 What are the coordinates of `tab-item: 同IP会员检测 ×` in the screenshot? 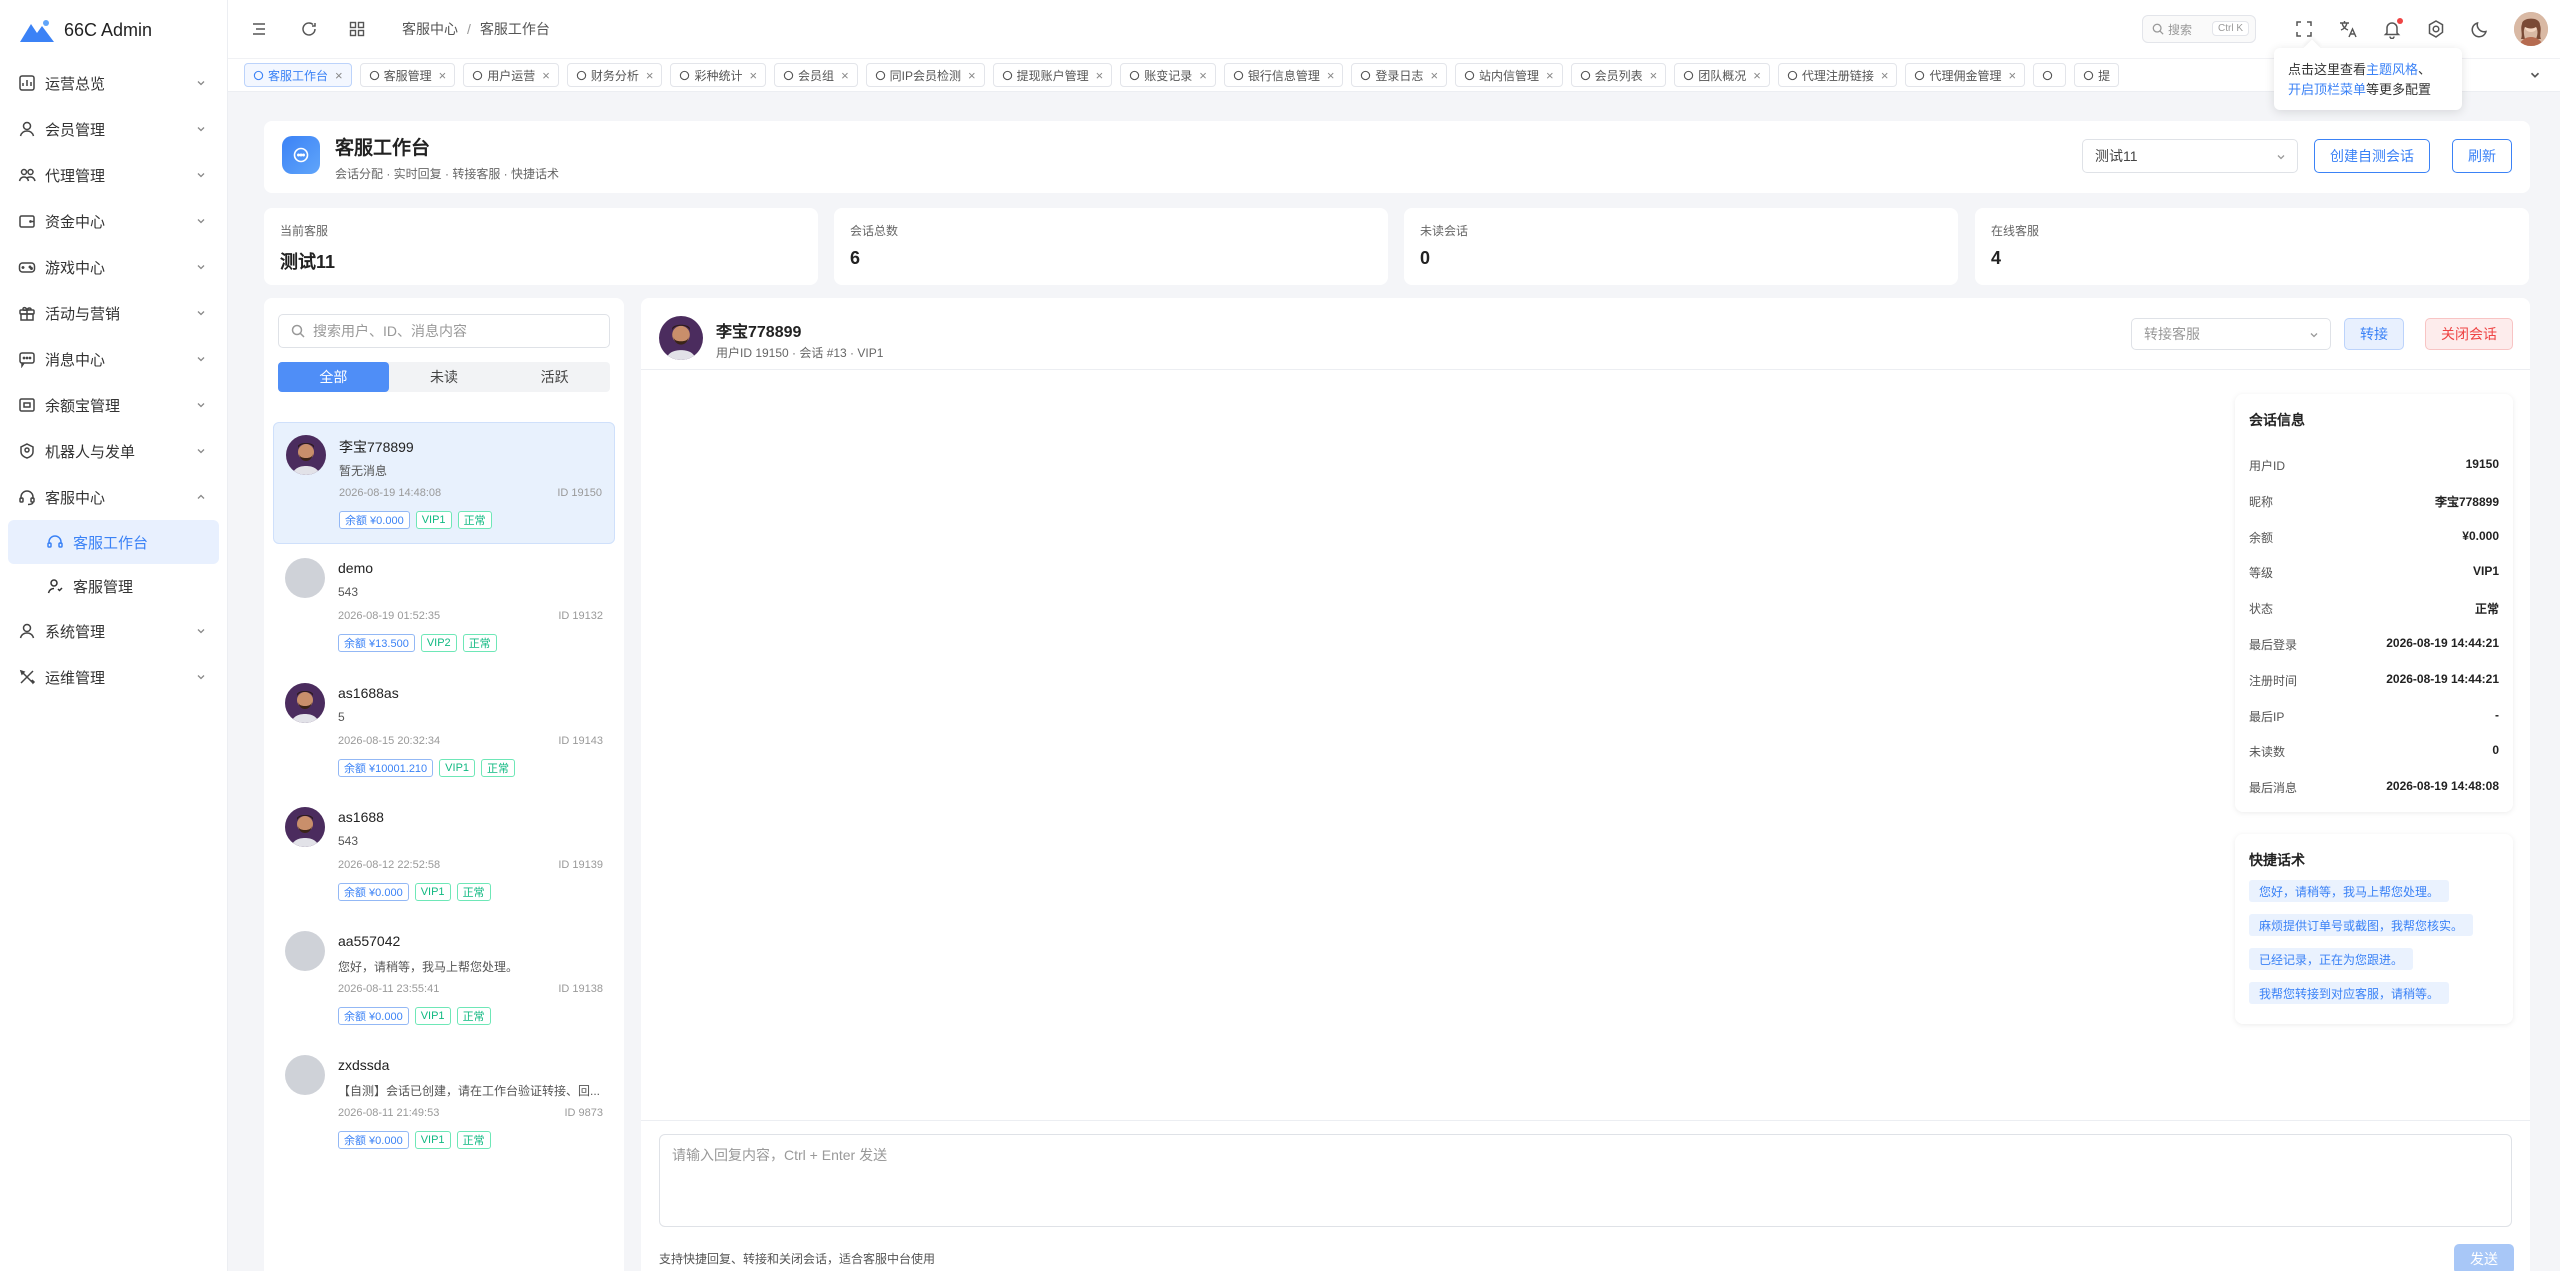 It's located at (925, 75).